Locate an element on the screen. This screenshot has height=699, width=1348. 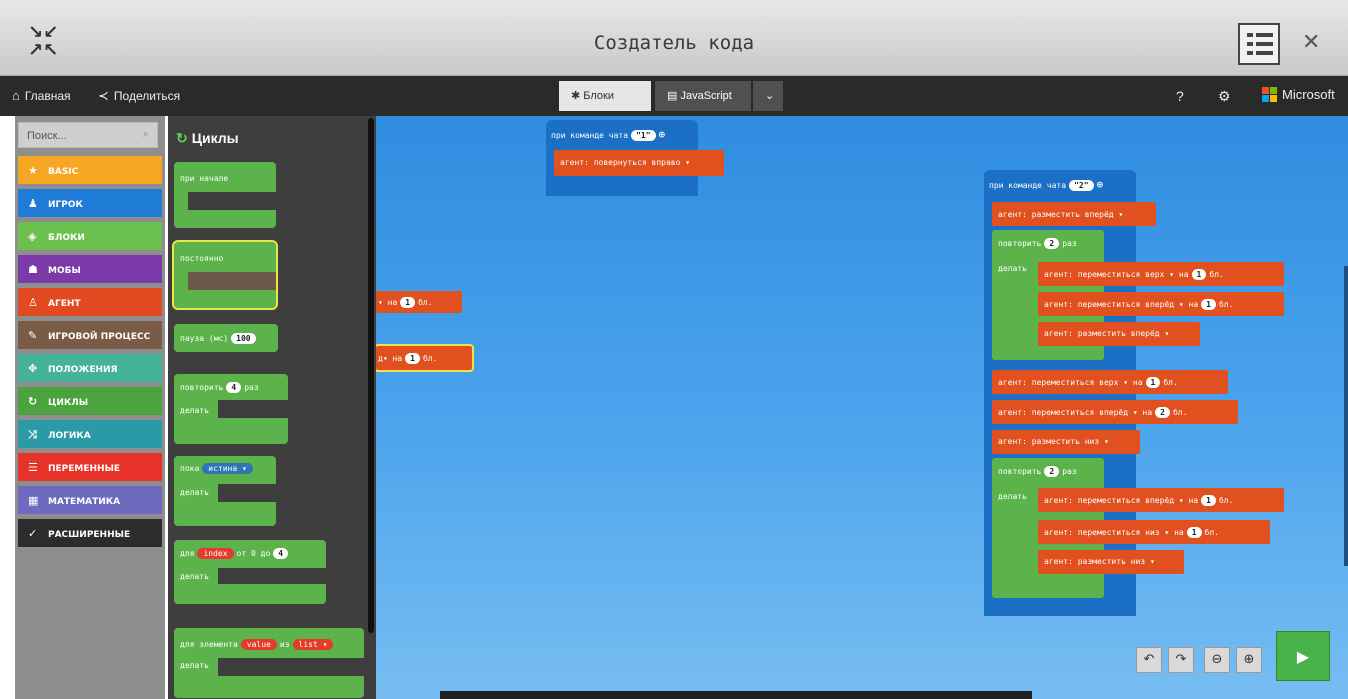
category-2: ◈ БЛОКИ is located at coordinates (90, 236).